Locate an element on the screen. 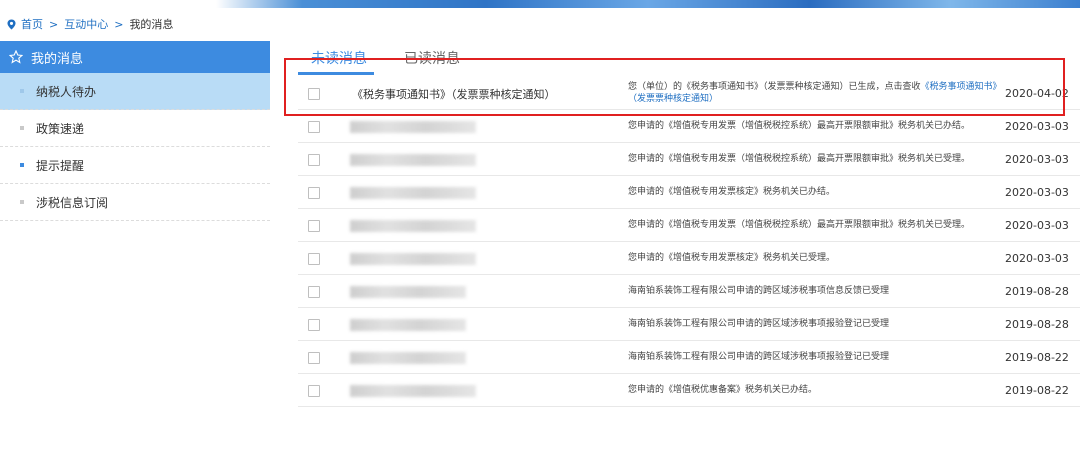 Image resolution: width=1080 pixels, height=452 pixels. table-row: 海南铂系装饰工程有限公司申请的跨区域涉税事项报验登记已受理 2019-08-28 is located at coordinates (689, 324).